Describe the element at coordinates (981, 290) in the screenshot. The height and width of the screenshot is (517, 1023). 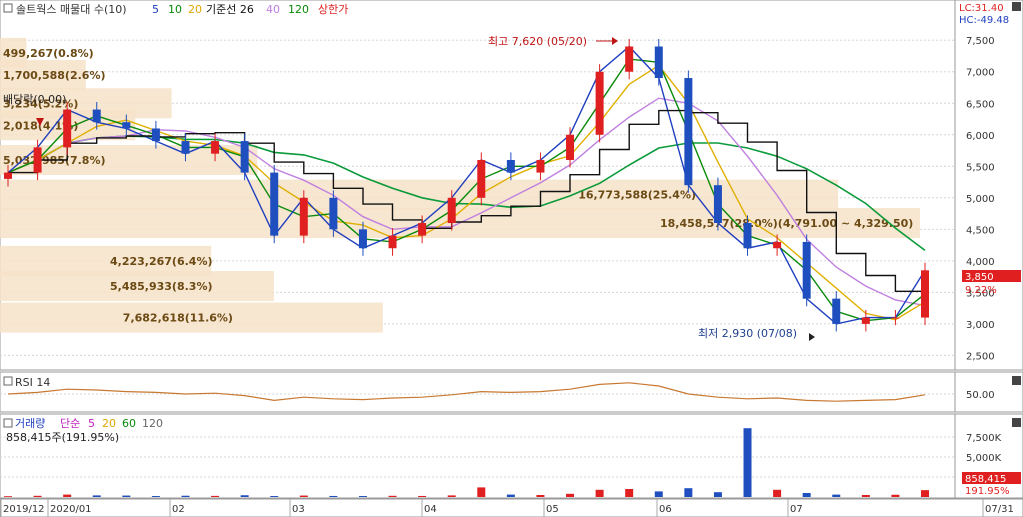
I see `last-price-pct: 9.22%` at that location.